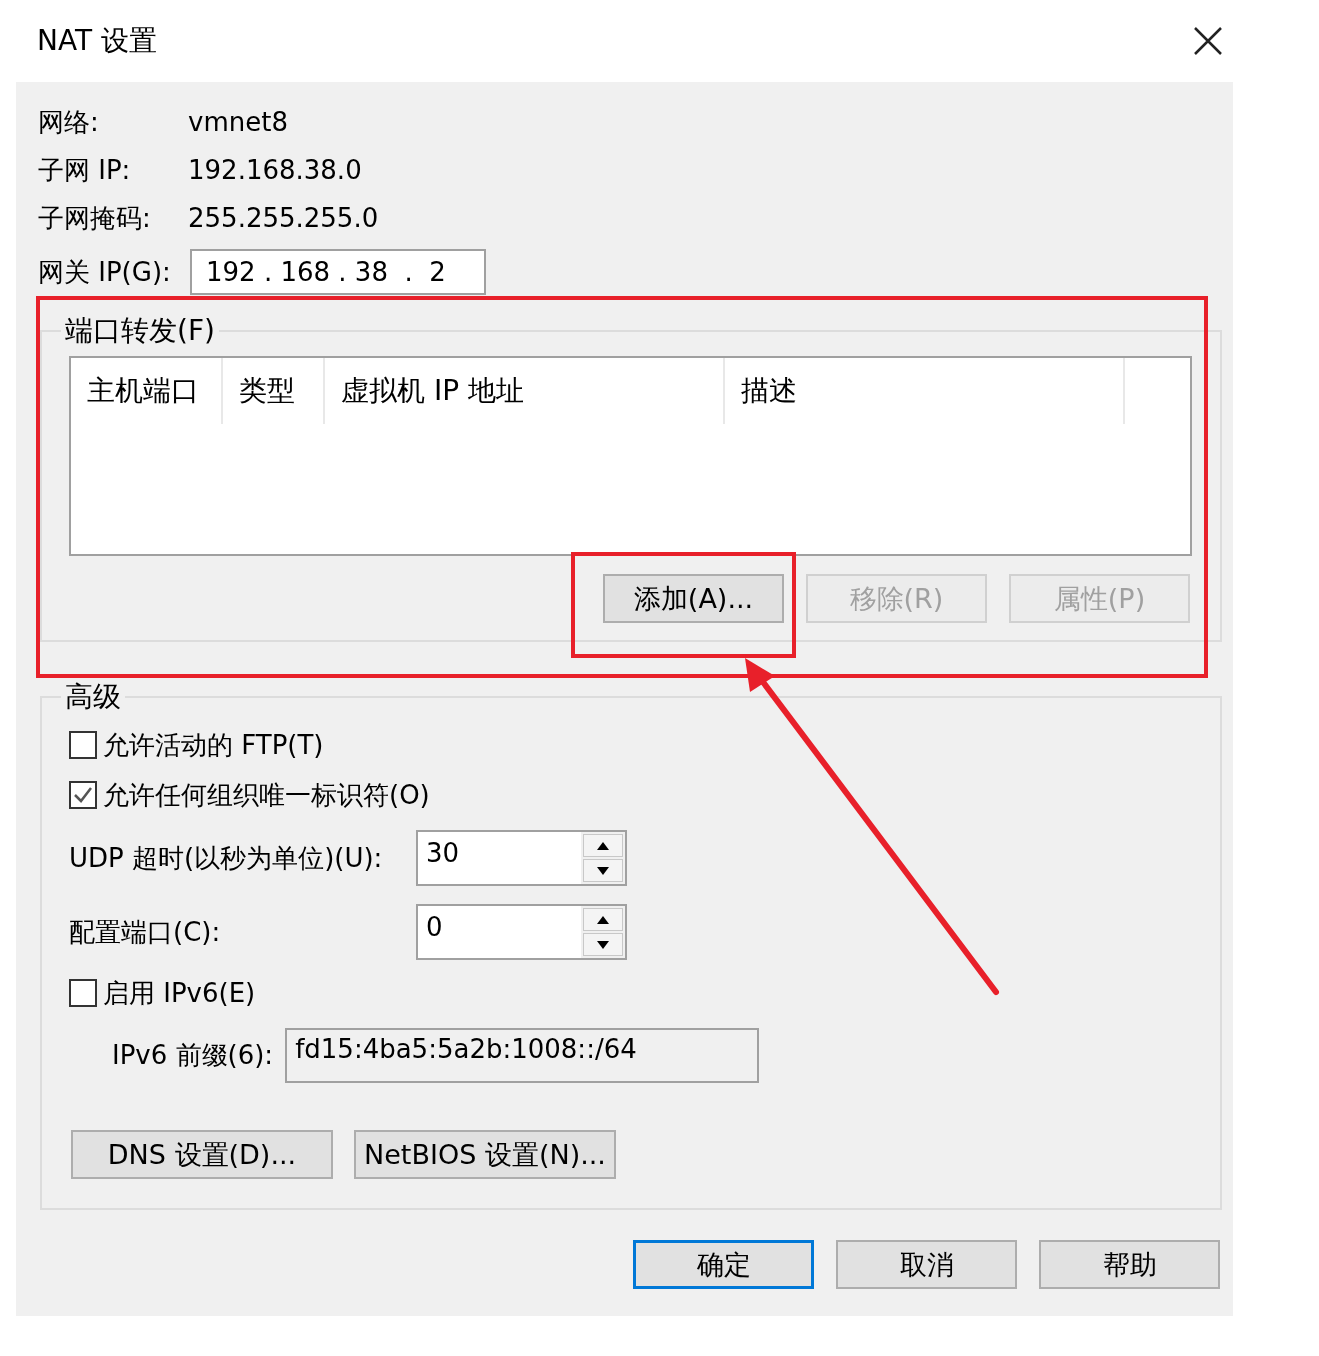  I want to click on dialog-button: 帮助, so click(1129, 1264).